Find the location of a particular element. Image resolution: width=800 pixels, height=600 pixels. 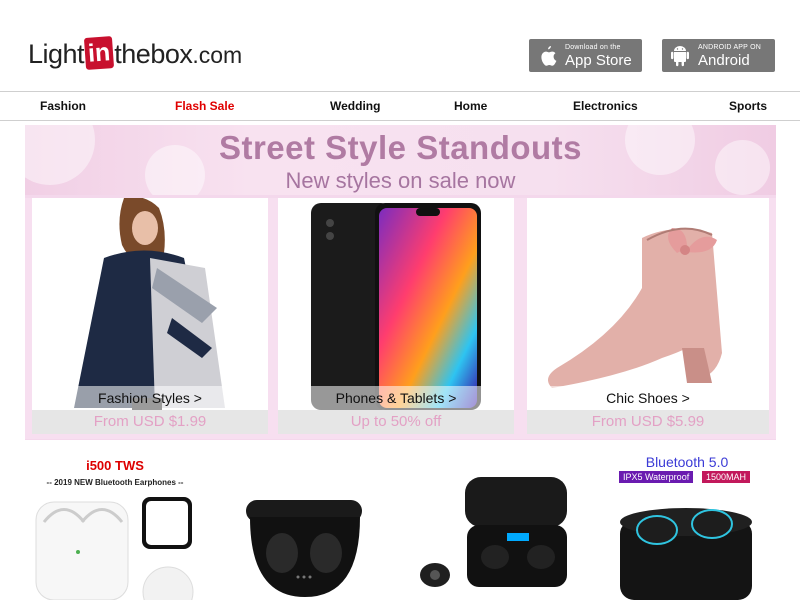

promo-card-phones: Phones & Tablets > Up to 50% off is located at coordinates (396, 318).